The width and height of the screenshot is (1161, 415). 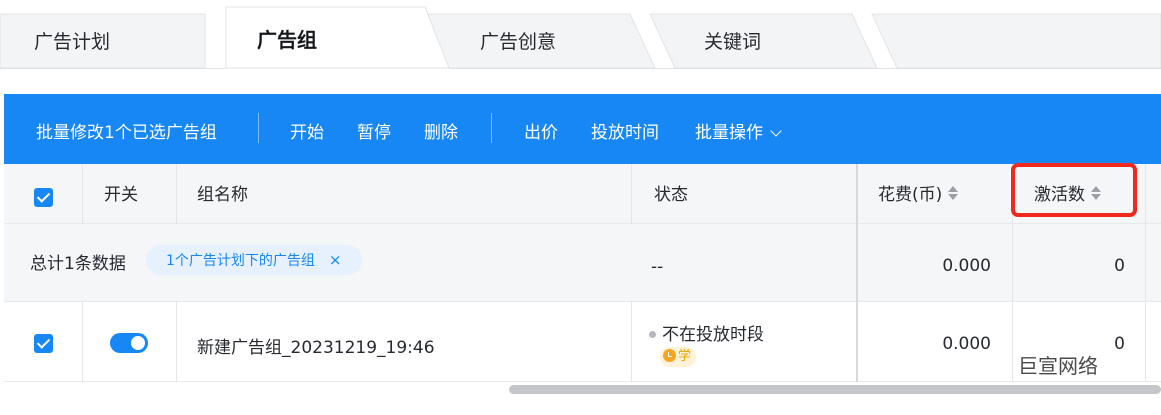 I want to click on total-status: --, so click(x=657, y=267).